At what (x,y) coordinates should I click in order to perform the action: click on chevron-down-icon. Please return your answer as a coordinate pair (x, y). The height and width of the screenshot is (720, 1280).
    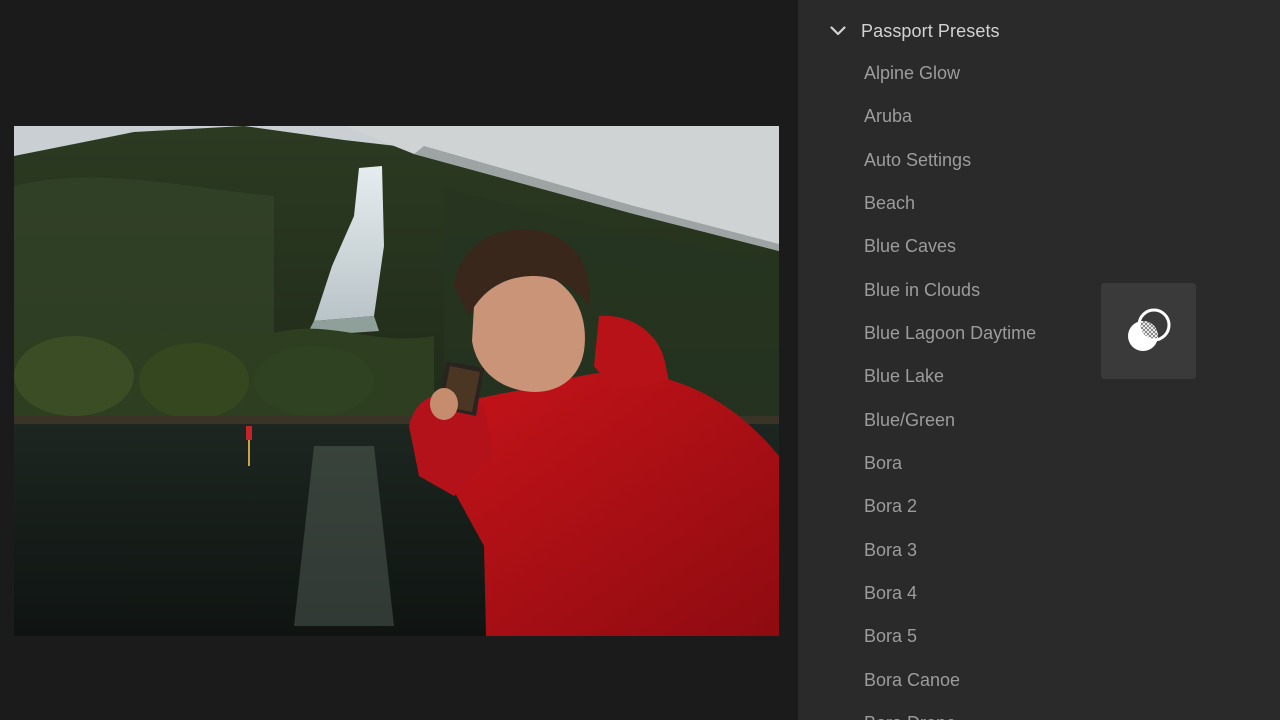
    Looking at the image, I should click on (838, 31).